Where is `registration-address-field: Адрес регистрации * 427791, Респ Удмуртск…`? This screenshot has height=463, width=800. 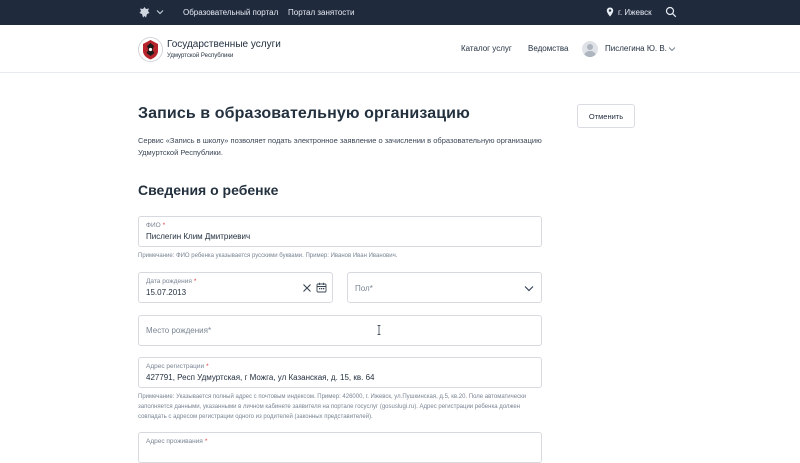
registration-address-field: Адрес регистрации * 427791, Респ Удмуртск… is located at coordinates (340, 372).